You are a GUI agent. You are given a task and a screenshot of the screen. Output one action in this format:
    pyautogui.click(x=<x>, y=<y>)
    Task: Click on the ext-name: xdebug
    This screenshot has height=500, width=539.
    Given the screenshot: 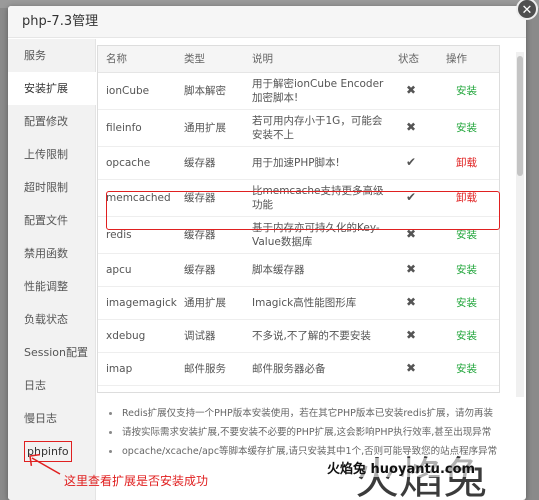 What is the action you would take?
    pyautogui.click(x=137, y=336)
    